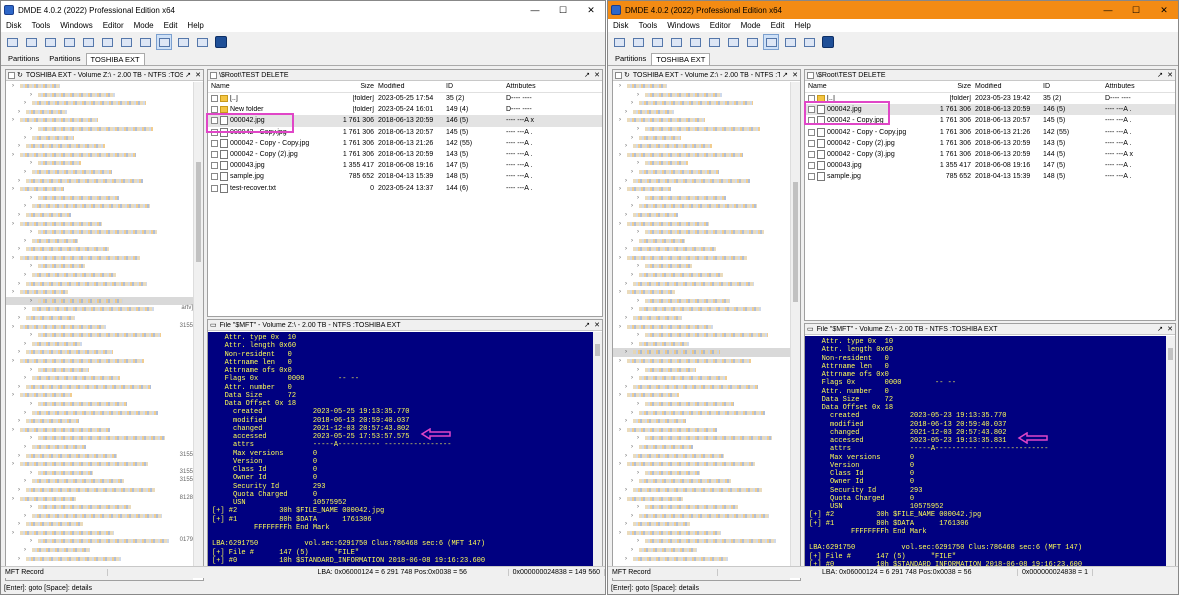 This screenshot has width=1179, height=595. What do you see at coordinates (771, 42) in the screenshot?
I see `panel-view-icon` at bounding box center [771, 42].